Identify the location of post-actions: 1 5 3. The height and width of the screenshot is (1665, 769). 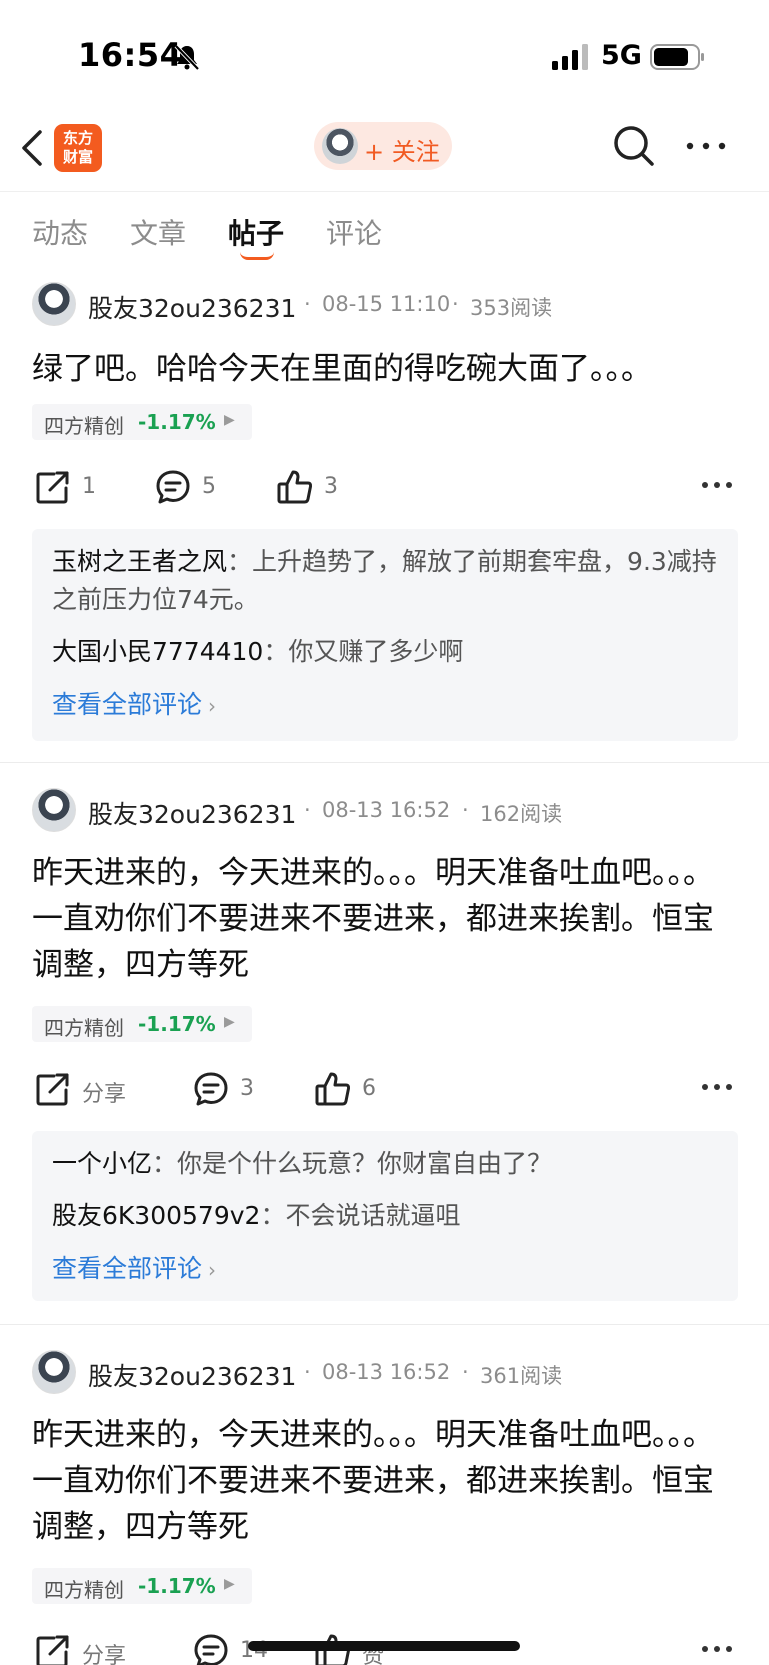
(384, 488).